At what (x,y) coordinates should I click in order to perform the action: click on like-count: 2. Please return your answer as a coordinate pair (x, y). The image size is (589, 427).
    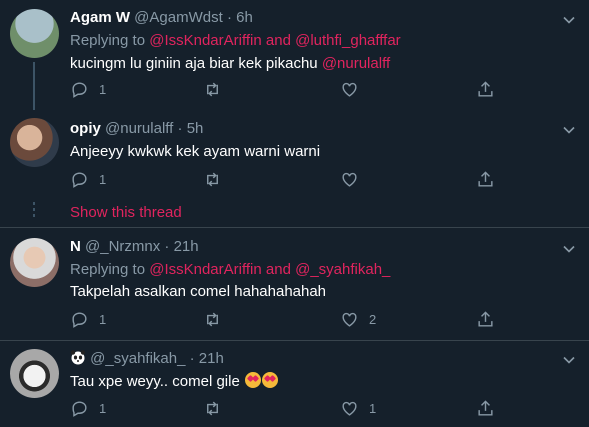
    Looking at the image, I should click on (373, 319).